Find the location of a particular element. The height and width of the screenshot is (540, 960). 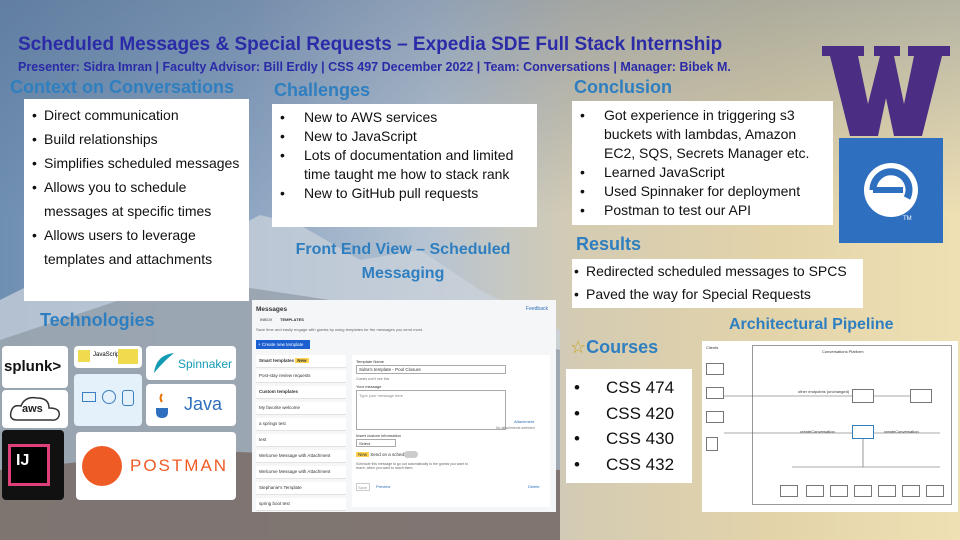

conclusion-item: Learned JavaScript is located at coordinates (700, 172).